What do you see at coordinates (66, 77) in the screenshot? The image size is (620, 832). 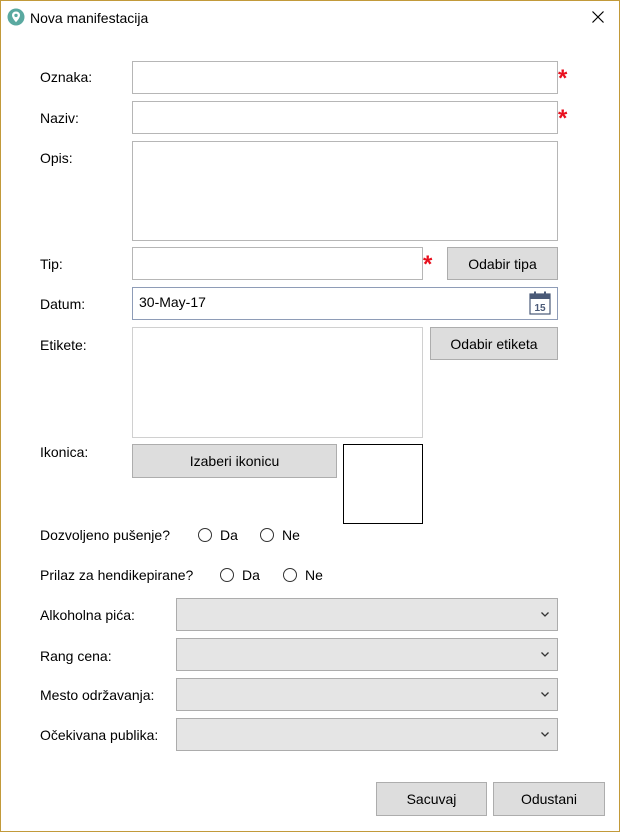 I see `oznaka-label: Oznaka:` at bounding box center [66, 77].